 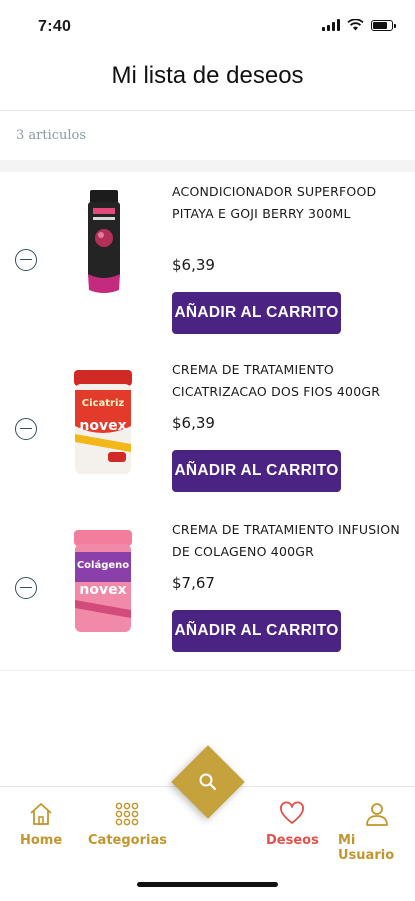 I want to click on item-count: 3 articulos, so click(x=51, y=135).